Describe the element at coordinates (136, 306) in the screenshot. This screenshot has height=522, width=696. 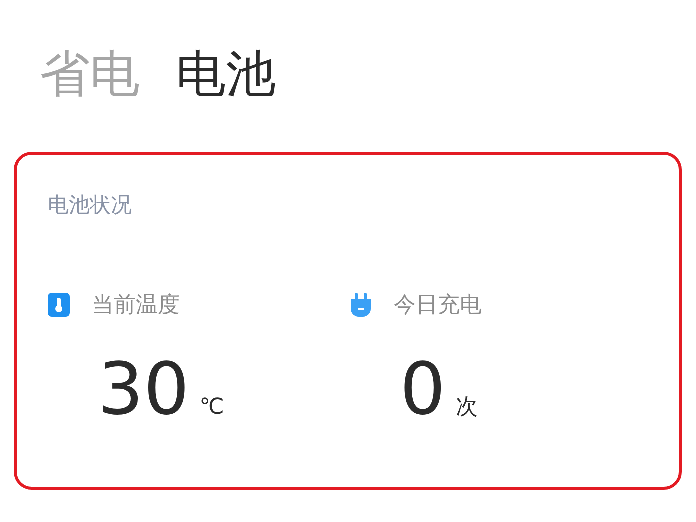
I see `stat-label: 当前温度` at that location.